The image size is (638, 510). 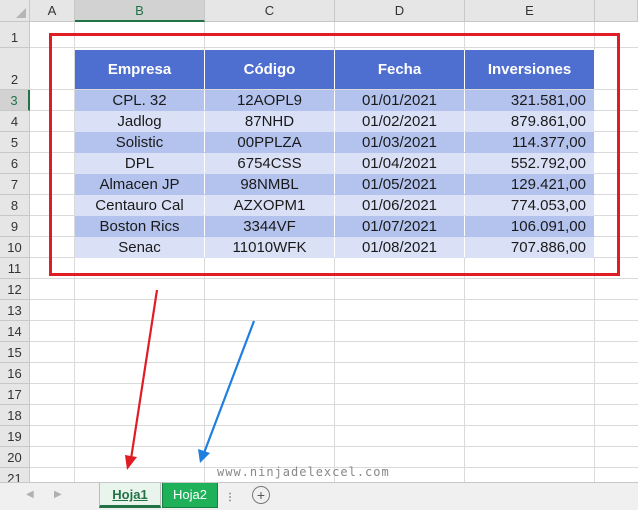 What do you see at coordinates (261, 495) in the screenshot?
I see `add-sheet-icon: +` at bounding box center [261, 495].